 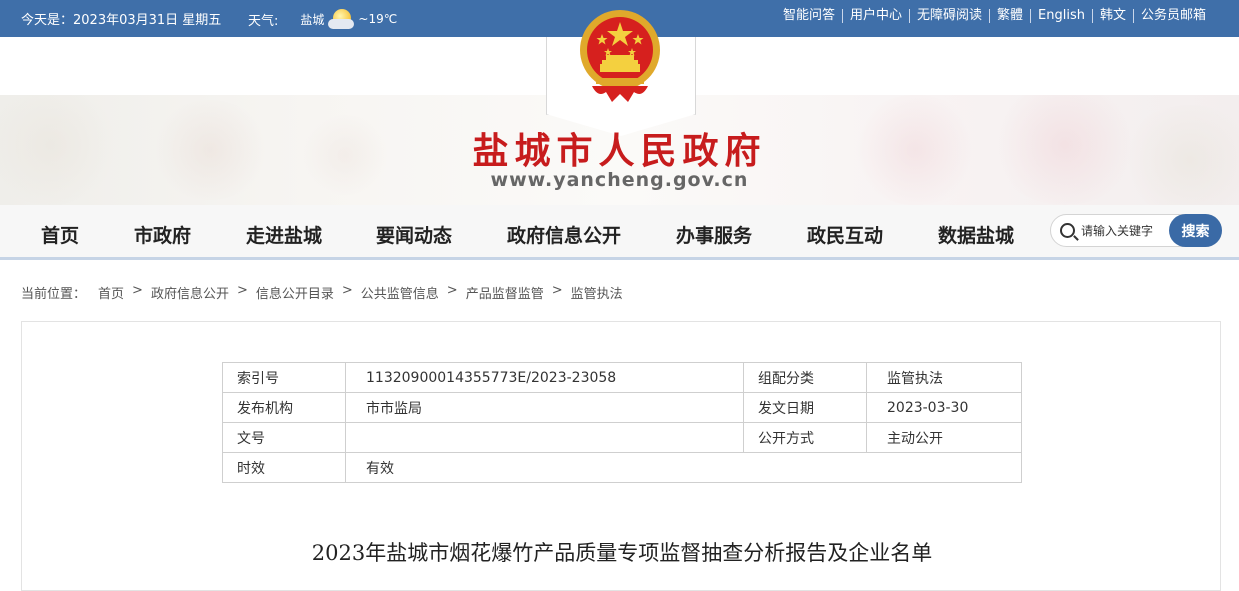 I want to click on link-korean: 韩文, so click(x=1112, y=16).